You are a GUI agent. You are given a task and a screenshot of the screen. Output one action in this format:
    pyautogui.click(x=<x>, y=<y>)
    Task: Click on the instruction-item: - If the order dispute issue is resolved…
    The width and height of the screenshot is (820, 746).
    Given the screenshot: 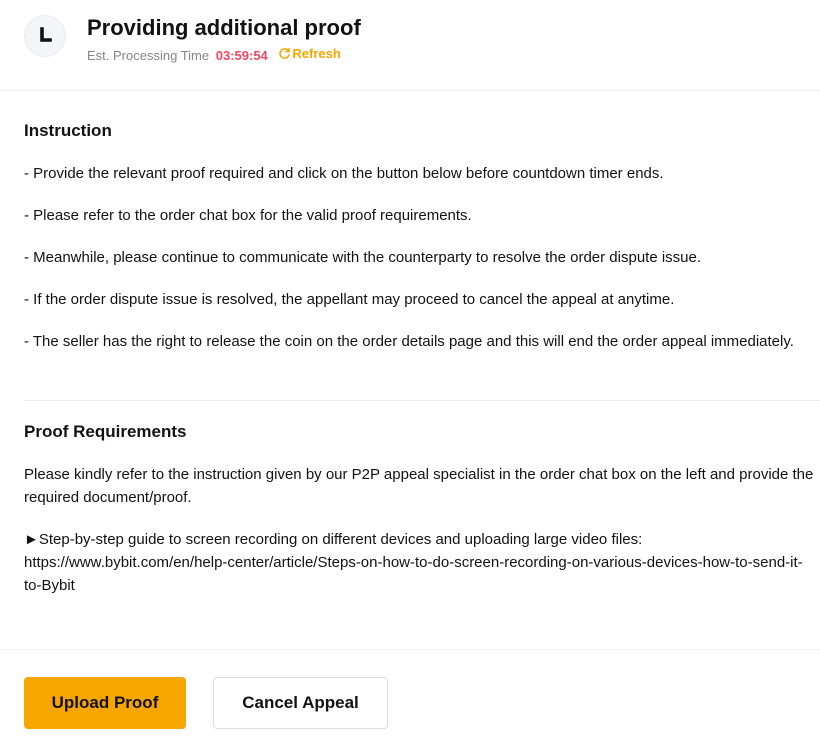 What is the action you would take?
    pyautogui.click(x=349, y=299)
    